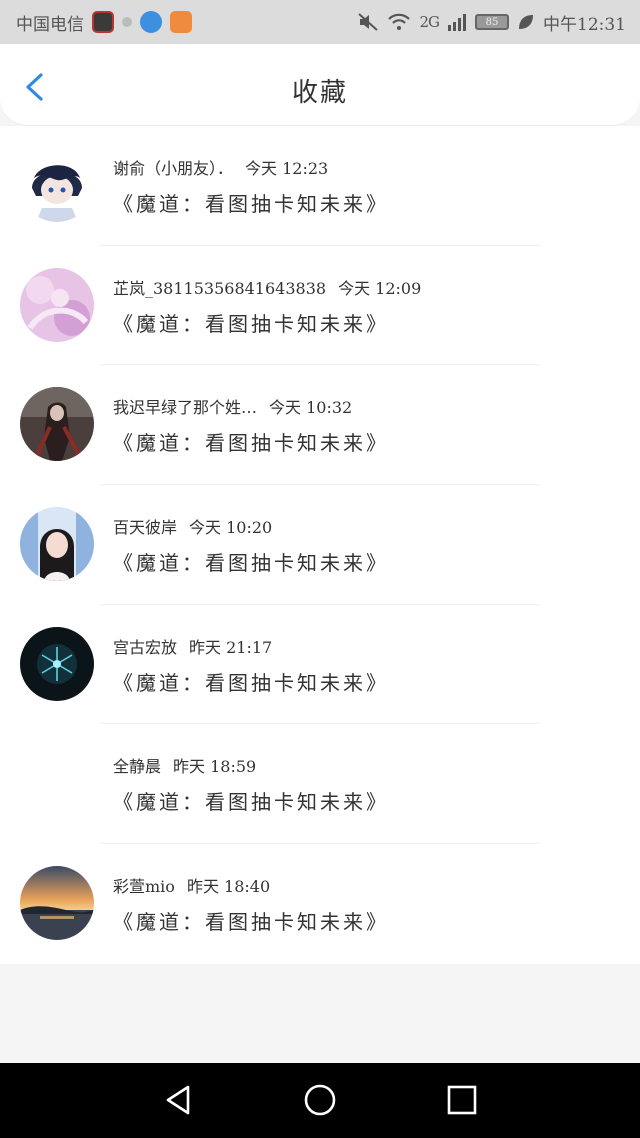 The height and width of the screenshot is (1138, 640). Describe the element at coordinates (320, 665) in the screenshot. I see `list-item: 宫古宏放 昨天 21:17 《魔道：看图抽卡知未来》` at that location.